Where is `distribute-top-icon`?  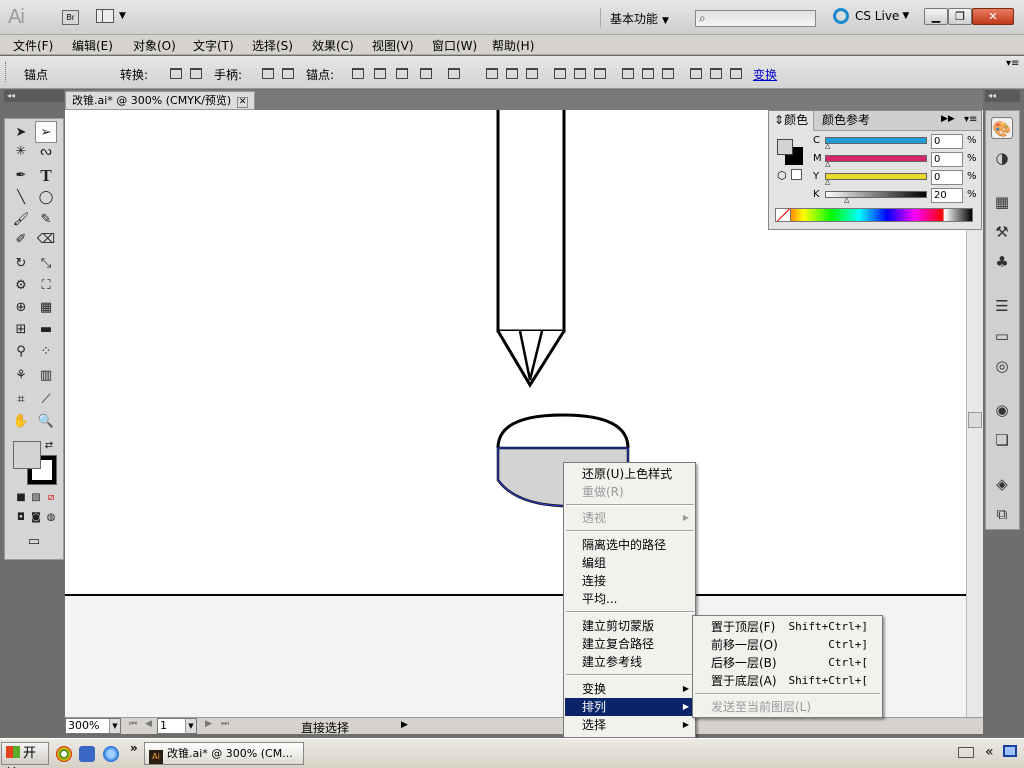 distribute-top-icon is located at coordinates (628, 72).